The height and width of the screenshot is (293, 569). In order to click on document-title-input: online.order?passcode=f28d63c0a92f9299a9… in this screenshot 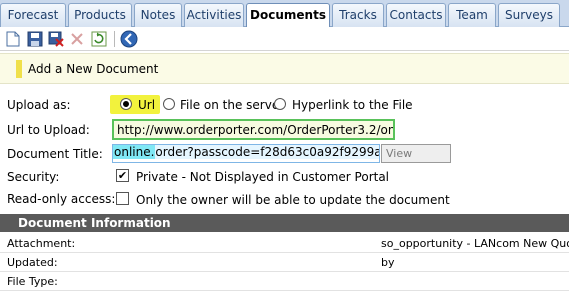, I will do `click(246, 153)`.